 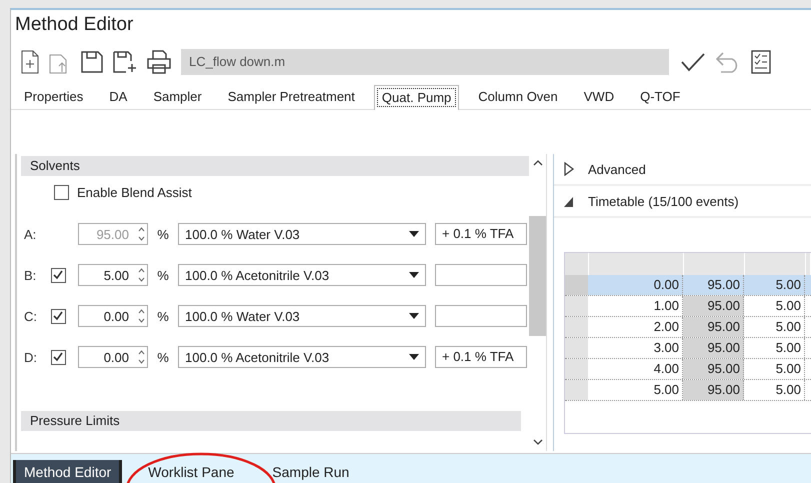 I want to click on table-row: 5.00 95.00 5.00, so click(x=688, y=390).